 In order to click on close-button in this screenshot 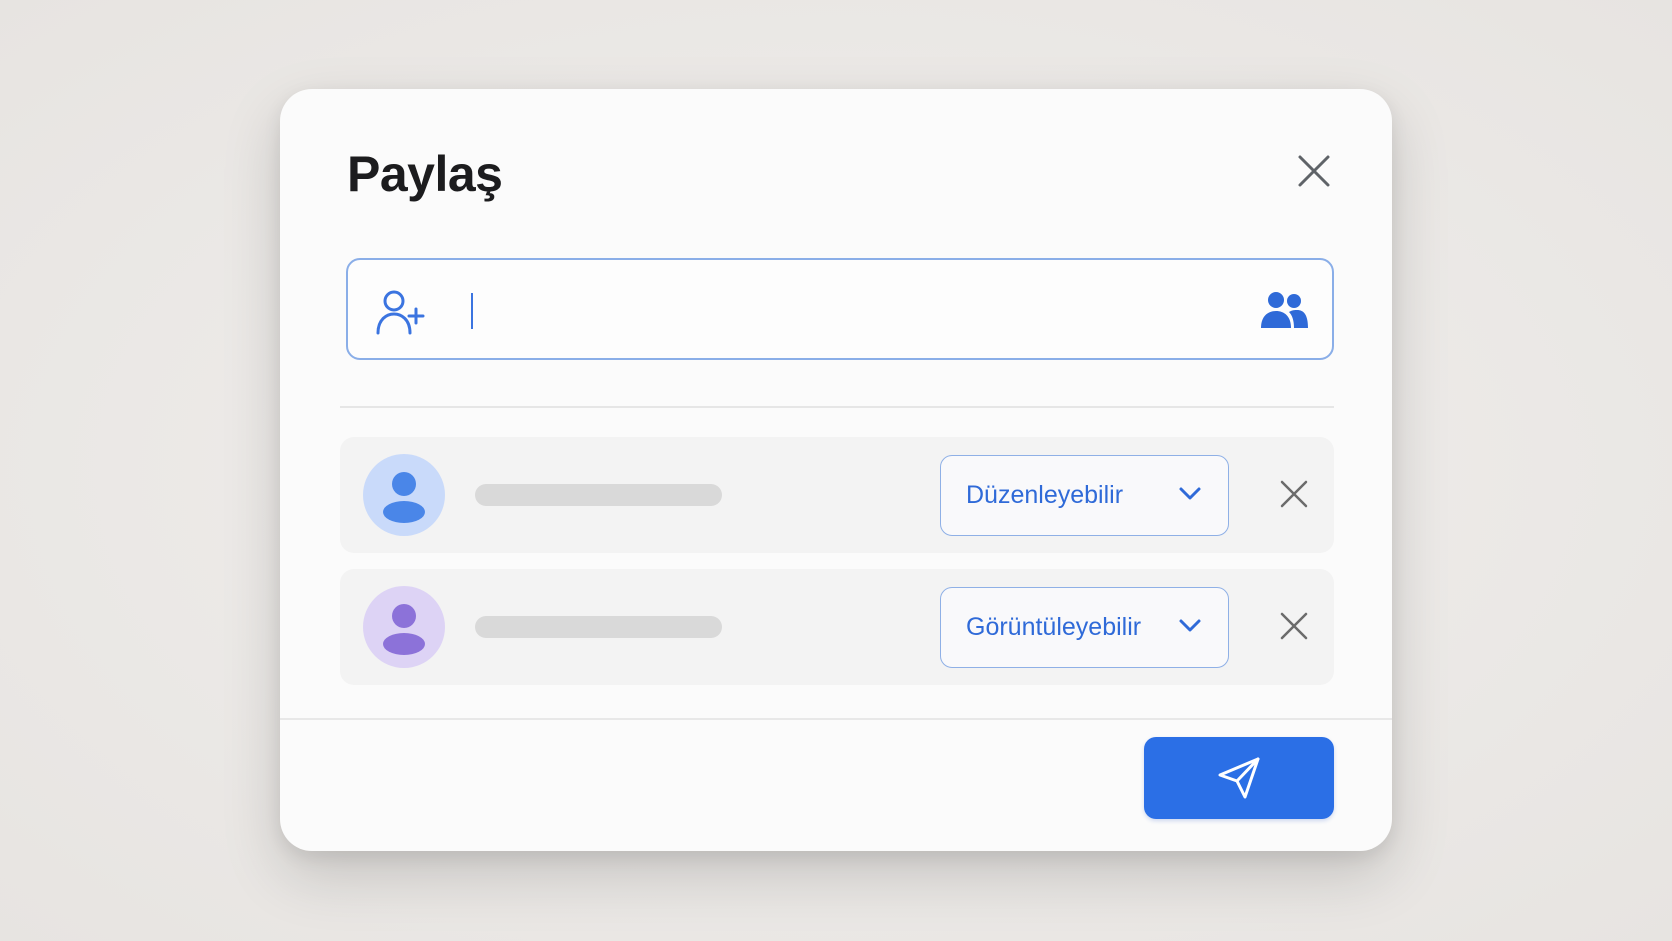, I will do `click(1314, 171)`.